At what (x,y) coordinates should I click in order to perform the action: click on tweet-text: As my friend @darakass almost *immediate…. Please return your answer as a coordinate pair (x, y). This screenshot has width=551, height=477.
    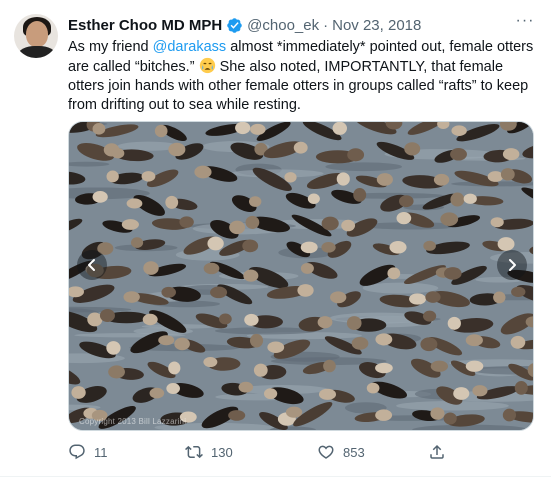
    Looking at the image, I should click on (301, 76).